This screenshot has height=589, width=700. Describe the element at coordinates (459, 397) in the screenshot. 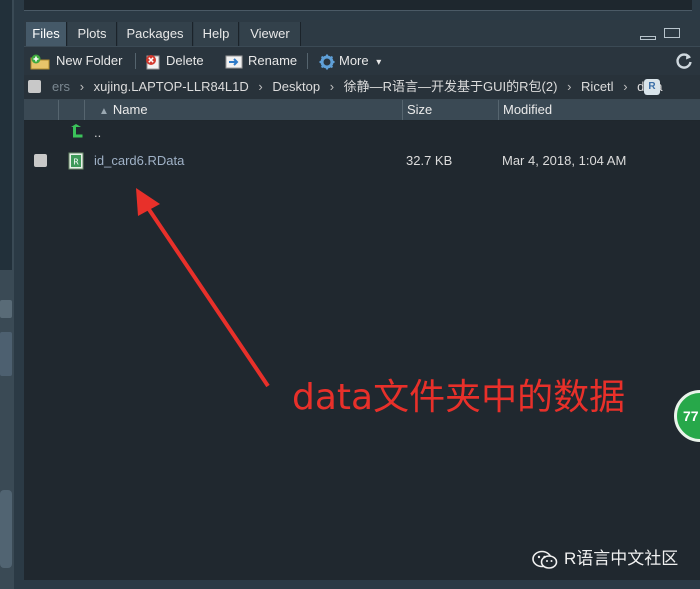

I see `annotation-text: data文件夹中的数据` at that location.